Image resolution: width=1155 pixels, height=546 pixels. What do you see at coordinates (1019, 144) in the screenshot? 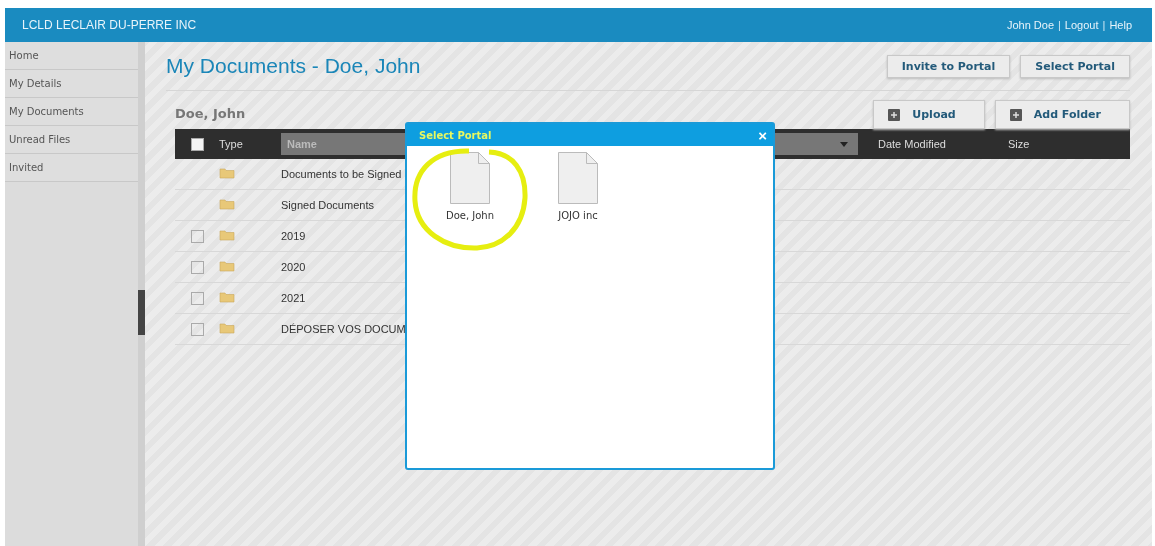
I see `column-header: Size` at bounding box center [1019, 144].